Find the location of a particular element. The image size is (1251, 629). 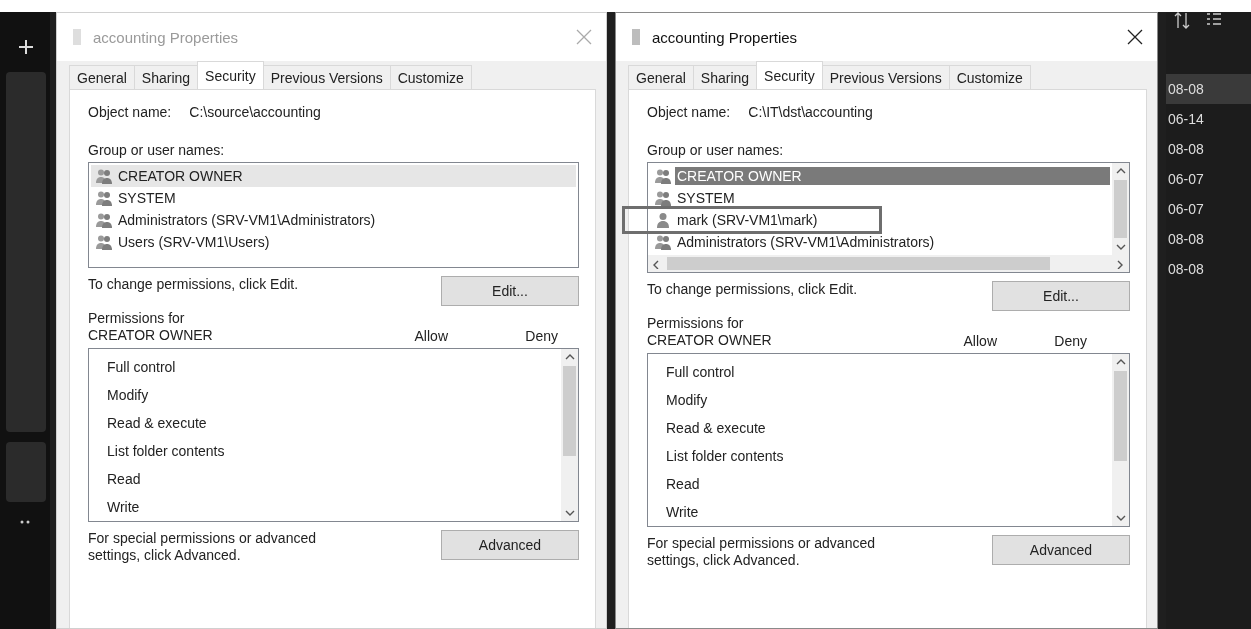

user-icon is located at coordinates (663, 220).